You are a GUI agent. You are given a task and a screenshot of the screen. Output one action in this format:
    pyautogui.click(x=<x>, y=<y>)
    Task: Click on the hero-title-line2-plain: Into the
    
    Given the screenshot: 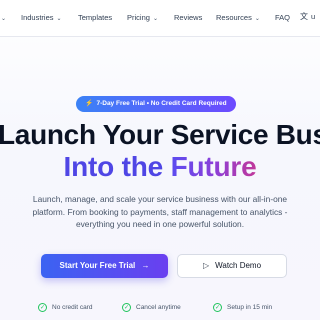 What is the action you would take?
    pyautogui.click(x=117, y=166)
    